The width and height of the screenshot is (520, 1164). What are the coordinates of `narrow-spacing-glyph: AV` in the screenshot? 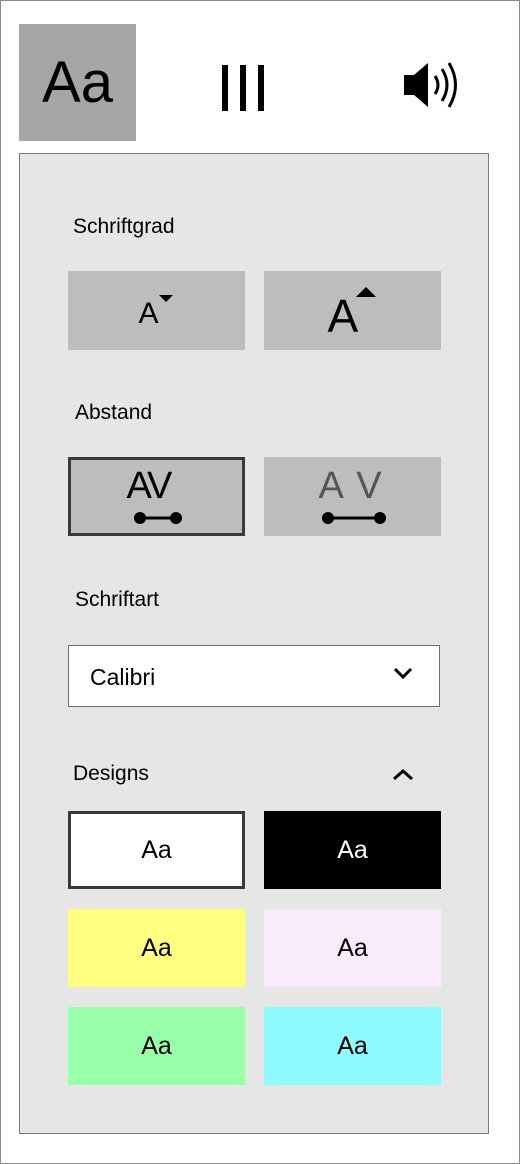 It's located at (149, 485).